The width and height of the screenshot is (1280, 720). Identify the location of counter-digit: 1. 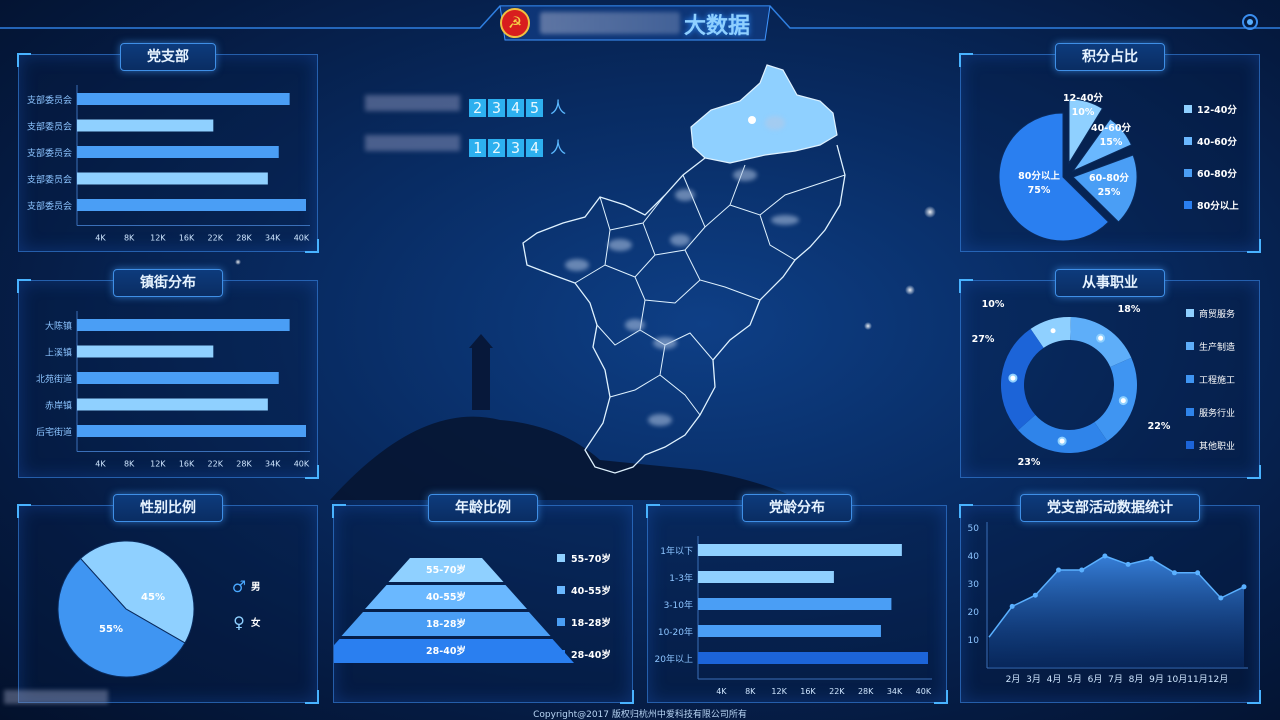
(477, 148).